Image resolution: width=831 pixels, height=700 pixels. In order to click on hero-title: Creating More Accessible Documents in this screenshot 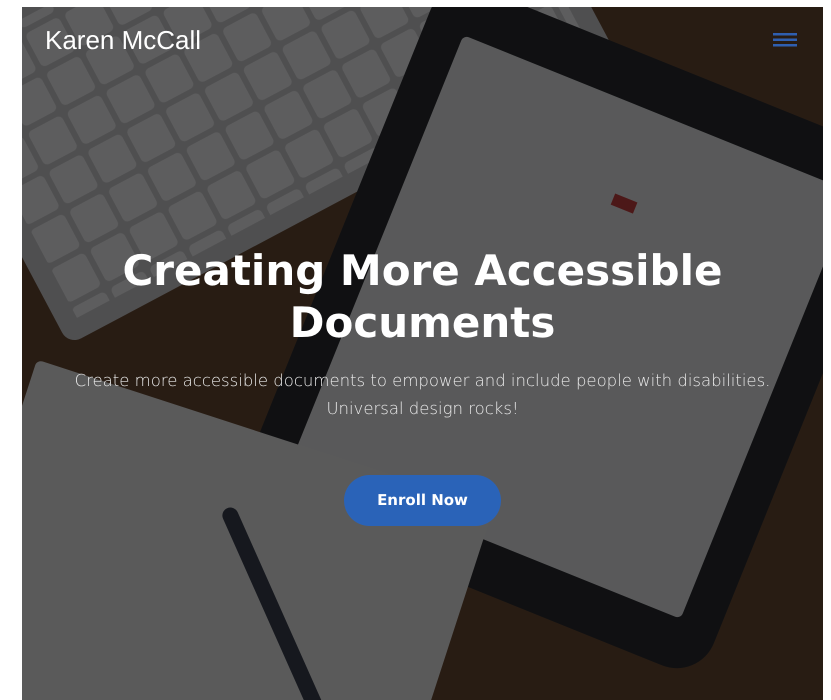, I will do `click(422, 297)`.